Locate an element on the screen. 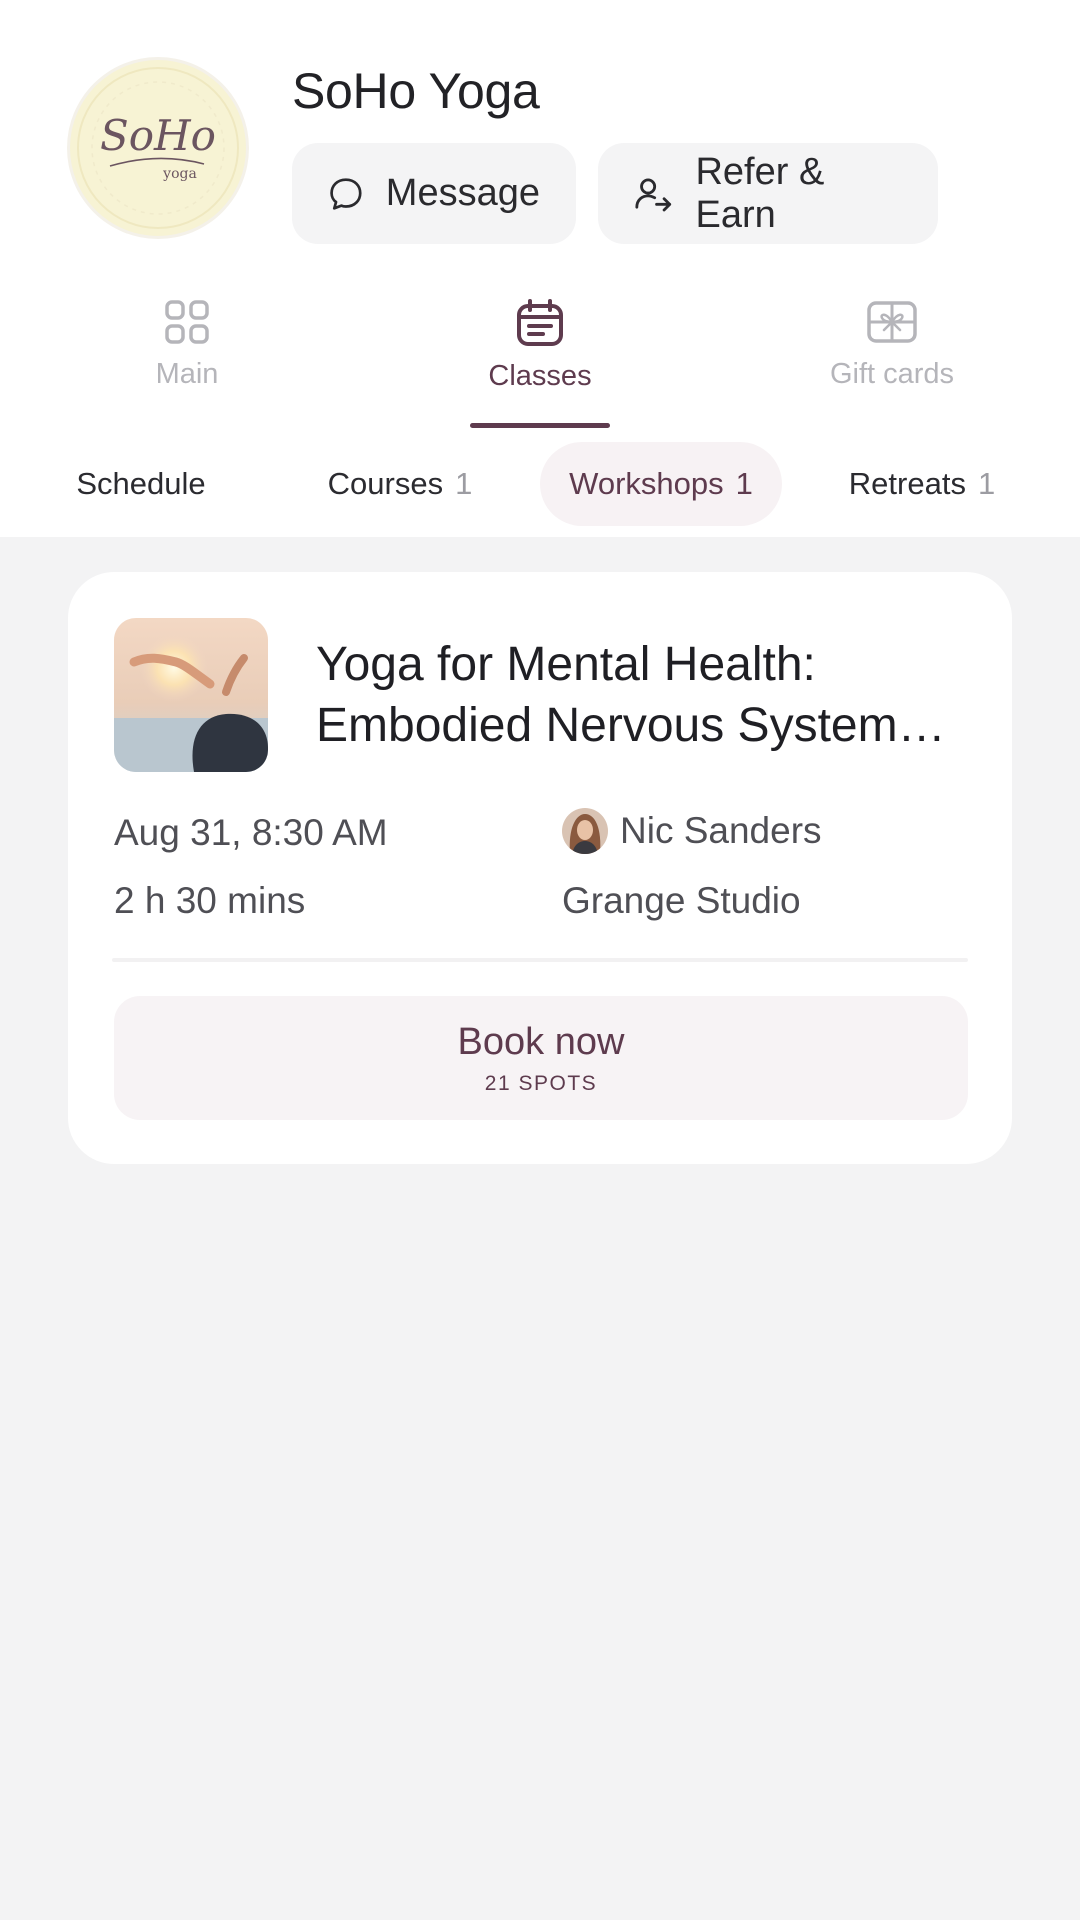 The height and width of the screenshot is (1920, 1080). user-share-icon is located at coordinates (653, 194).